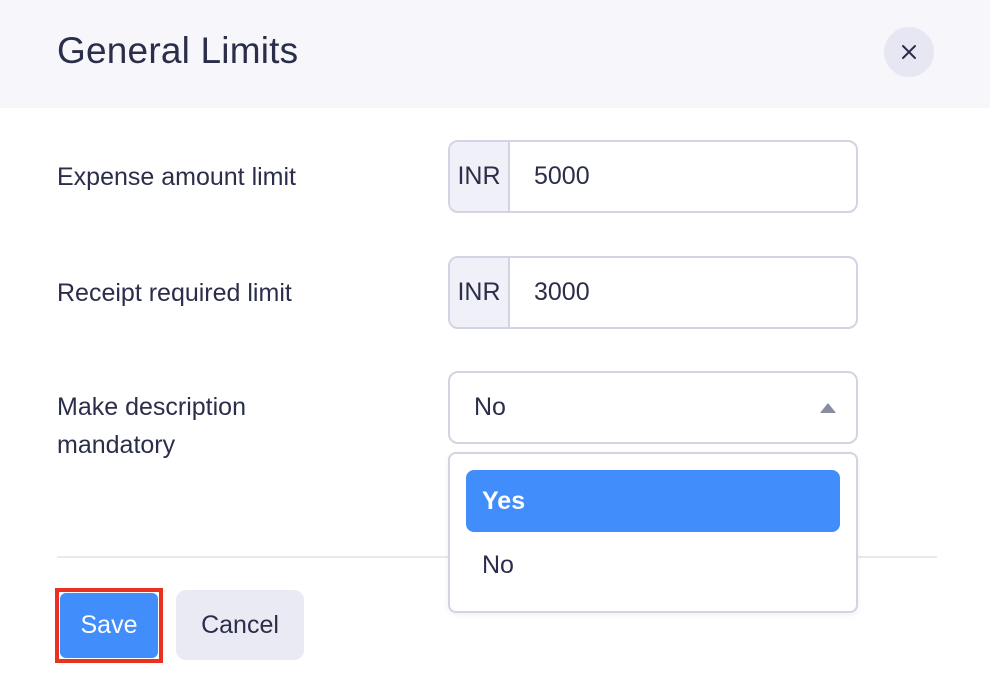 Image resolution: width=990 pixels, height=688 pixels. Describe the element at coordinates (116, 445) in the screenshot. I see `description-mandatory-label-line2: mandatory` at that location.